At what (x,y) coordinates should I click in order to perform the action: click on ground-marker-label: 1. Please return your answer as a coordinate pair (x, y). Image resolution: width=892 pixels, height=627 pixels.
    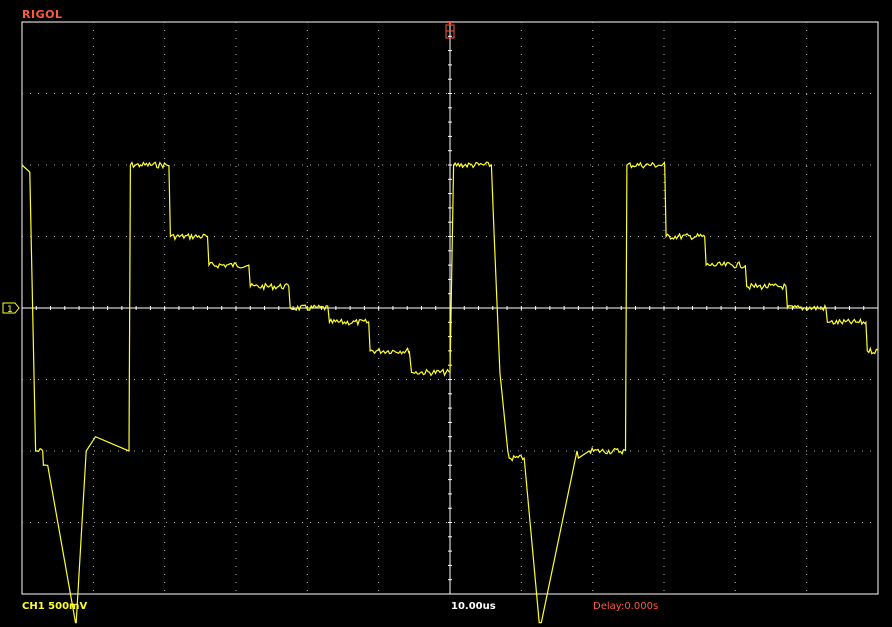
    Looking at the image, I should click on (10, 310).